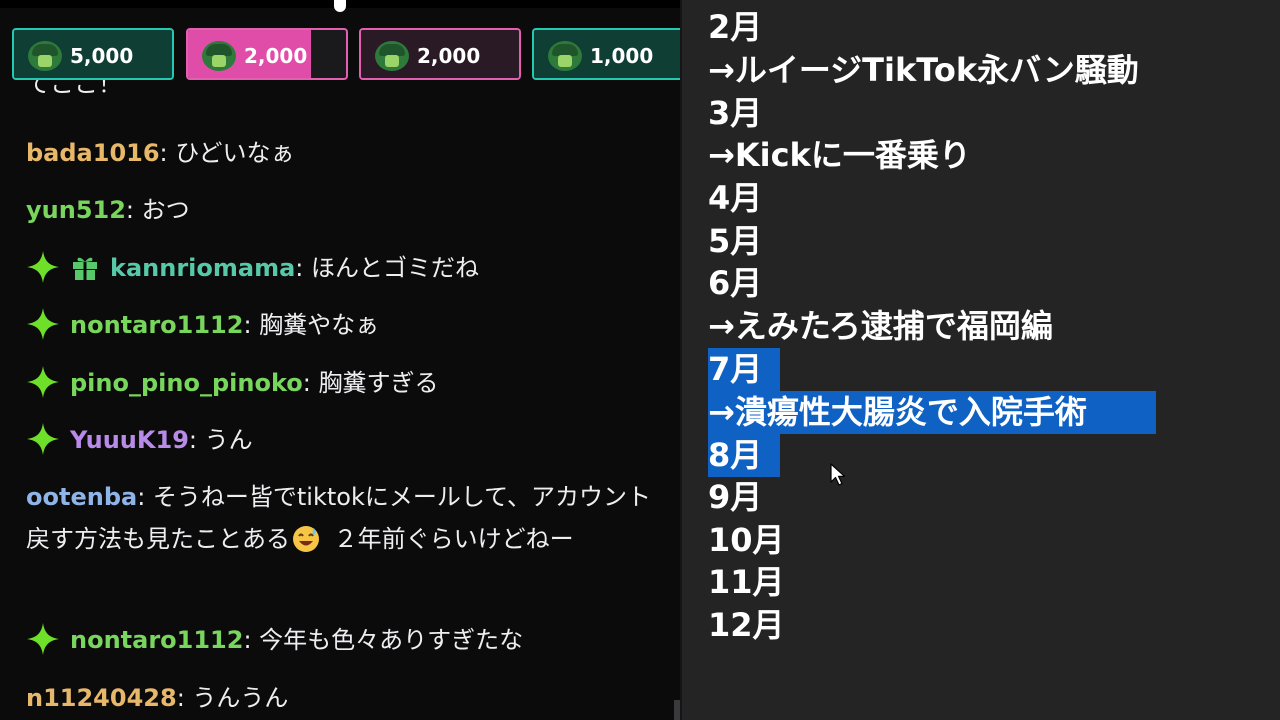 The width and height of the screenshot is (1280, 720). Describe the element at coordinates (102, 56) in the screenshot. I see `leaderboard-amount: 5,000` at that location.